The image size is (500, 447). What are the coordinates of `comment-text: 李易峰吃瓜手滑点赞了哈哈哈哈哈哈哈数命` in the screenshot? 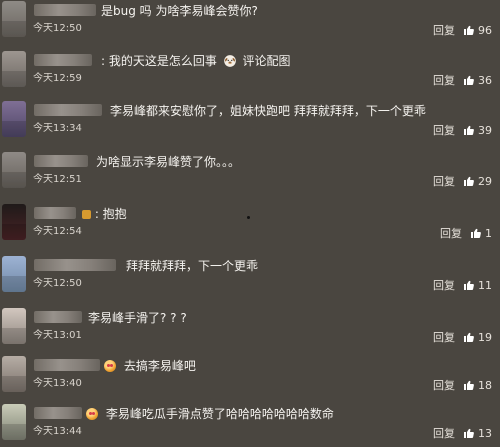 It's located at (210, 414).